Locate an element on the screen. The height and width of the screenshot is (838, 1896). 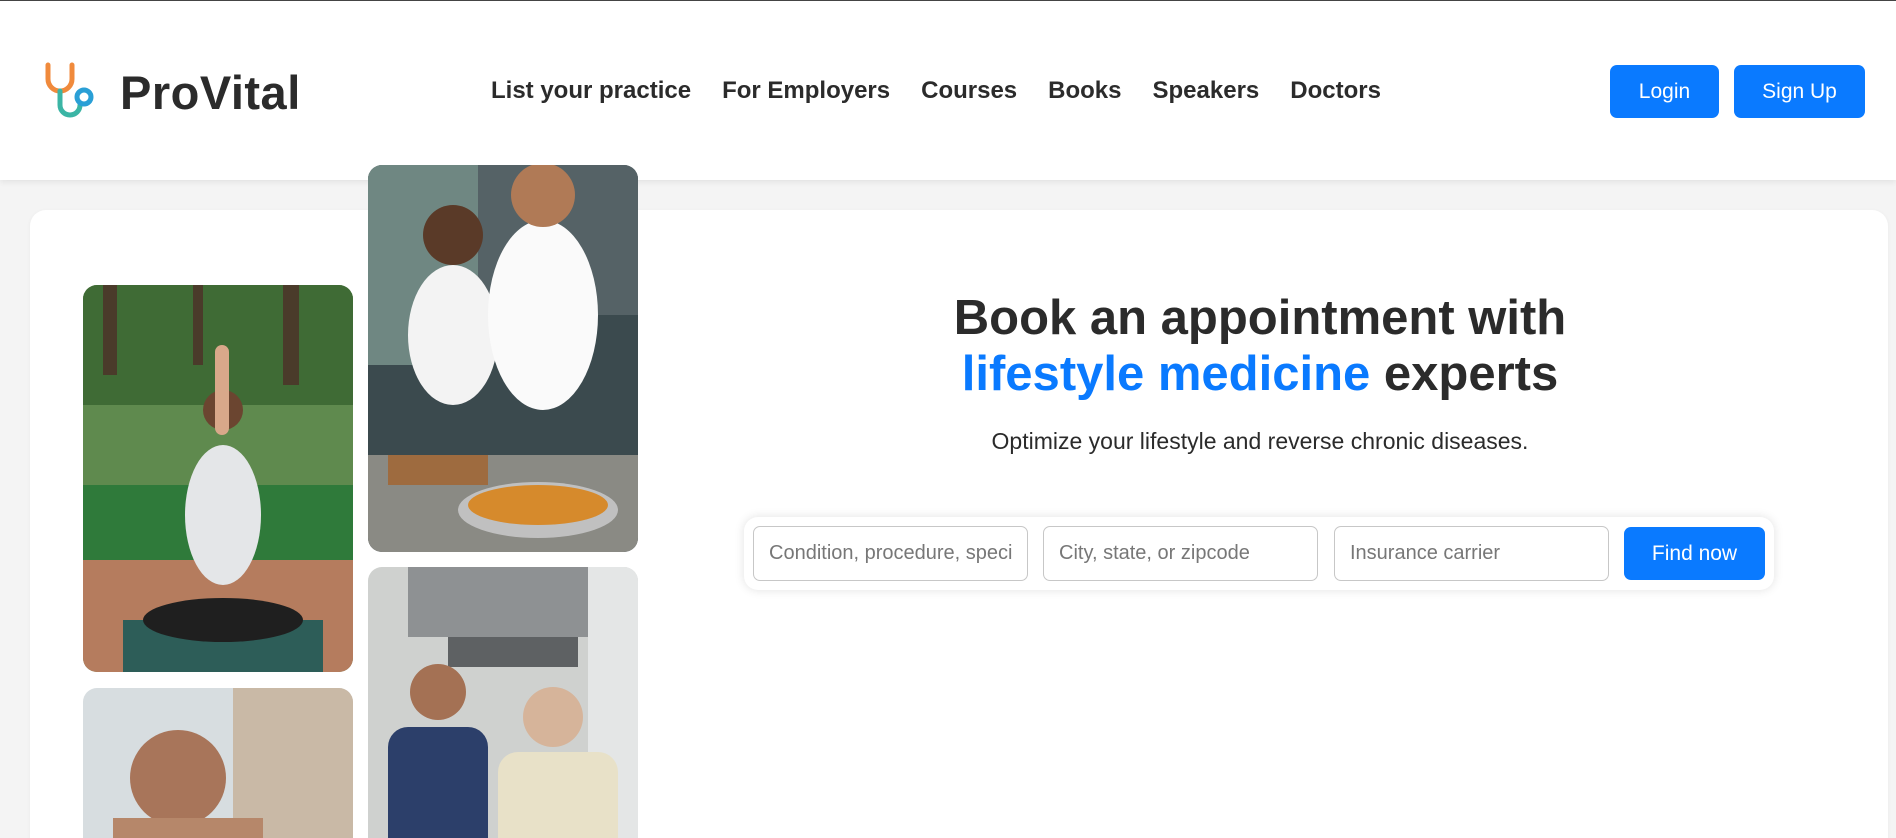
brand-logo: ProVital is located at coordinates (170, 92).